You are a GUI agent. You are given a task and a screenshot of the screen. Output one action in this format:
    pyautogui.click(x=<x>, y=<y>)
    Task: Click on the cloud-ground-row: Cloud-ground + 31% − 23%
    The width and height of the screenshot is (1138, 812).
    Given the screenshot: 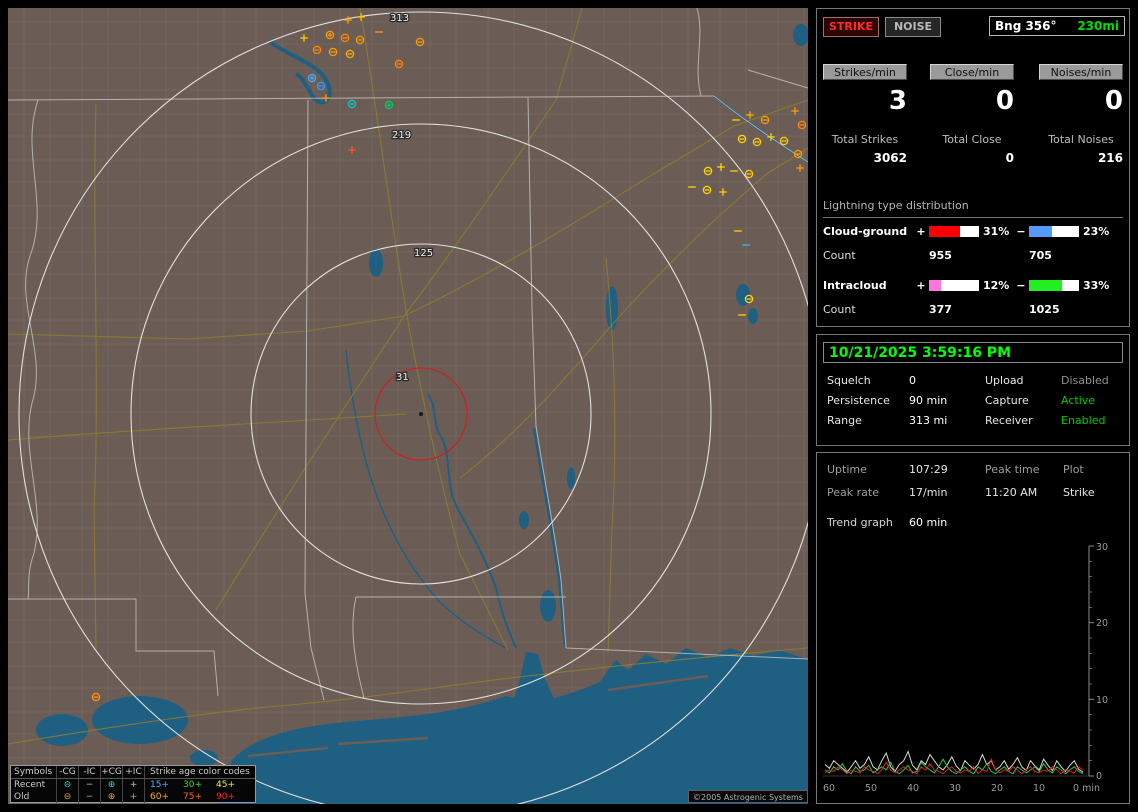 What is the action you would take?
    pyautogui.click(x=974, y=232)
    